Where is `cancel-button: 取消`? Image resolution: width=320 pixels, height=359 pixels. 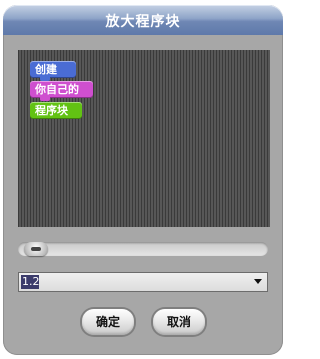 cancel-button: 取消 is located at coordinates (179, 322).